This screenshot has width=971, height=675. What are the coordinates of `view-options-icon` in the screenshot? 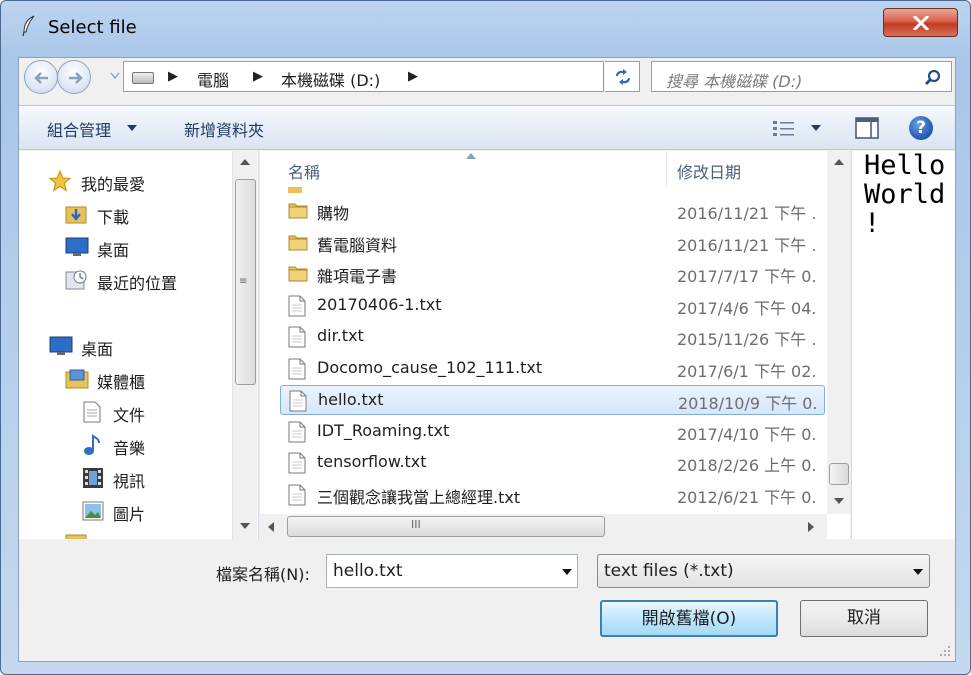 It's located at (784, 129).